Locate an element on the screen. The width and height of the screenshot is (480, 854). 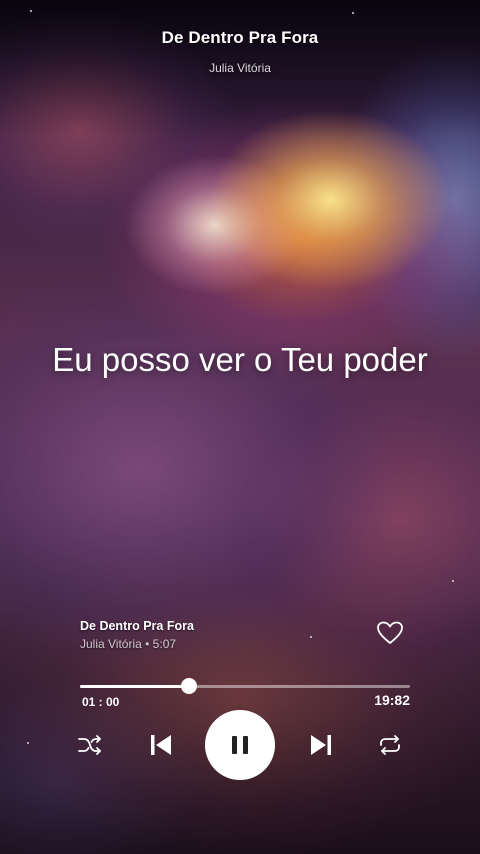
repeat-button is located at coordinates (390, 745).